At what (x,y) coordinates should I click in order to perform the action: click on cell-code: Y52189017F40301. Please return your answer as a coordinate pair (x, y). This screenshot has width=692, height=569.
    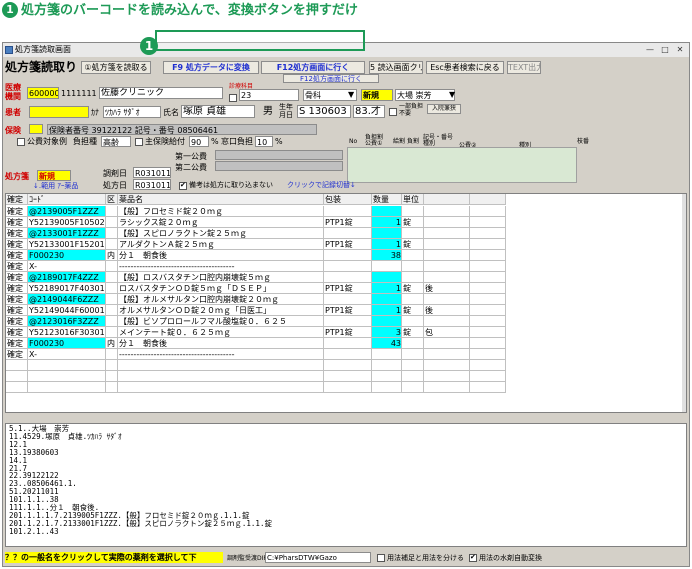
    Looking at the image, I should click on (67, 288).